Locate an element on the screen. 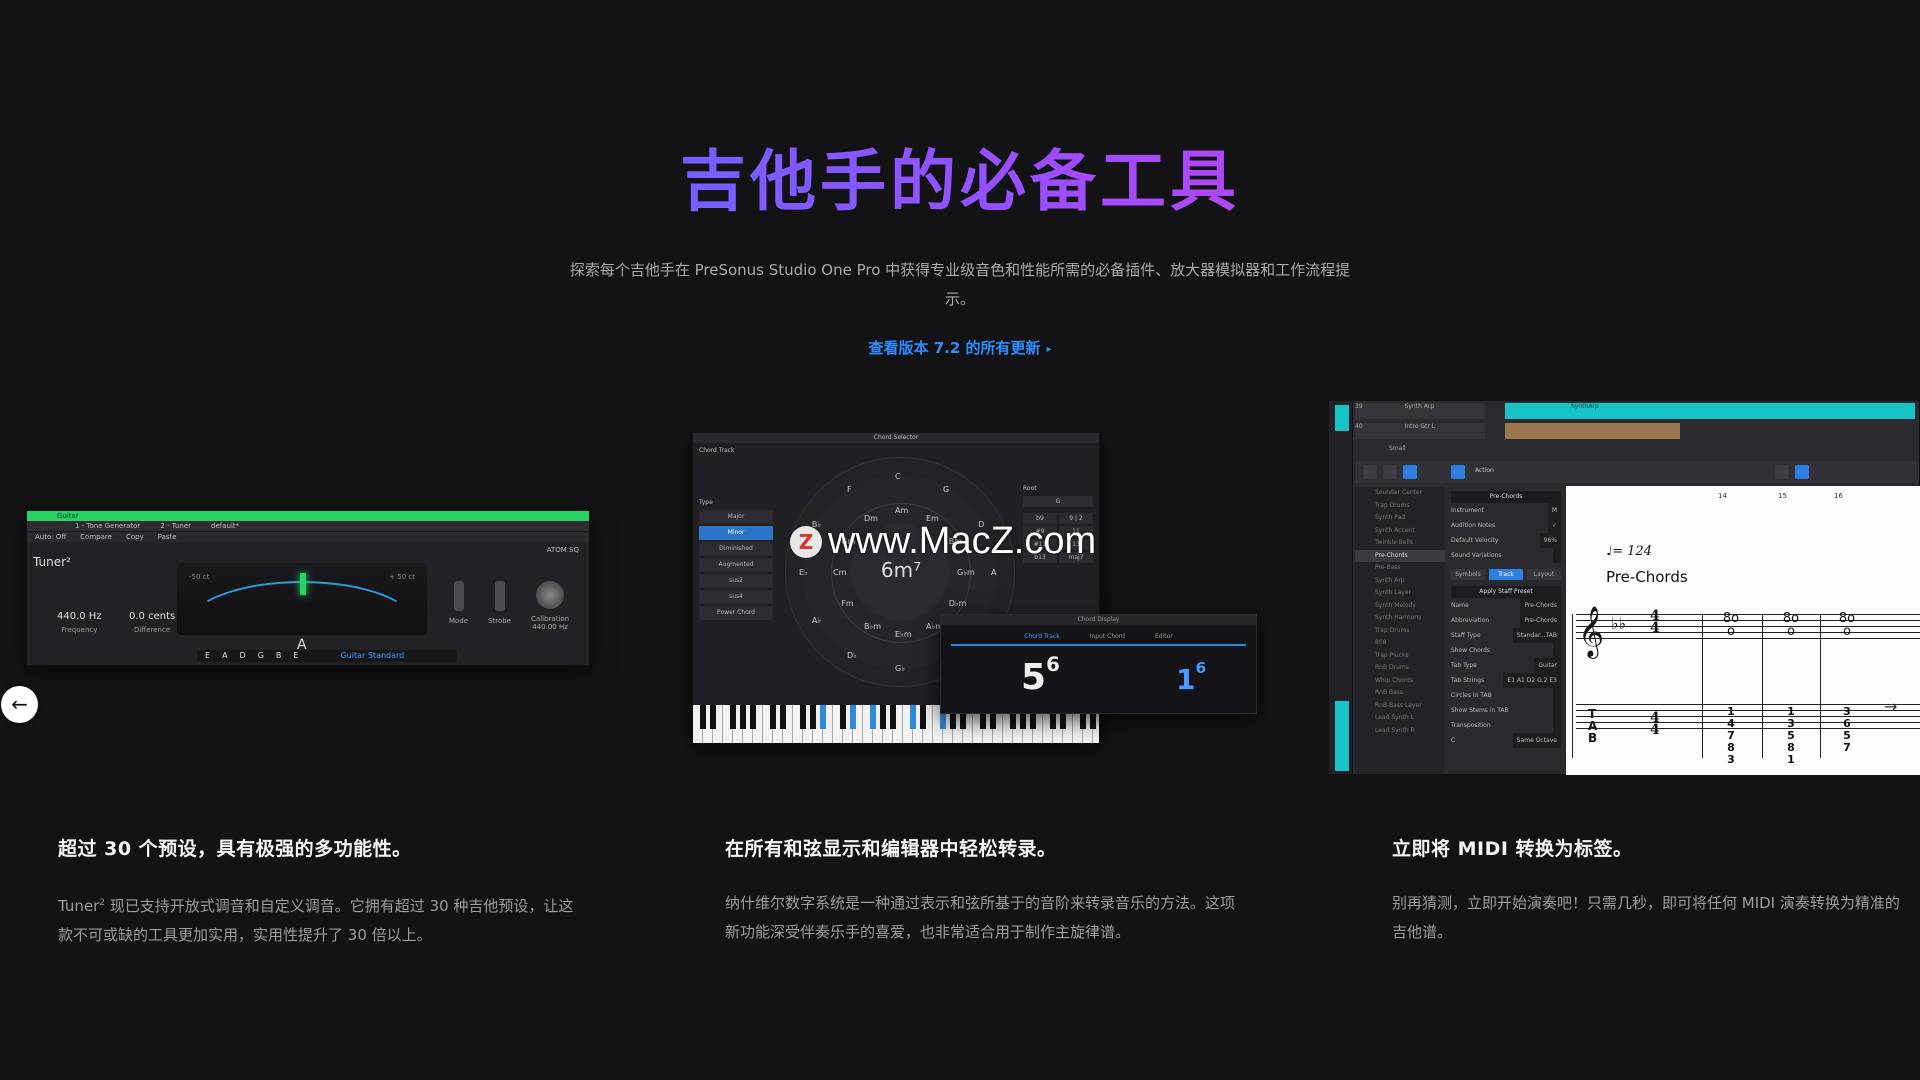 The height and width of the screenshot is (1080, 1920). calibration-label: Calibration is located at coordinates (550, 619).